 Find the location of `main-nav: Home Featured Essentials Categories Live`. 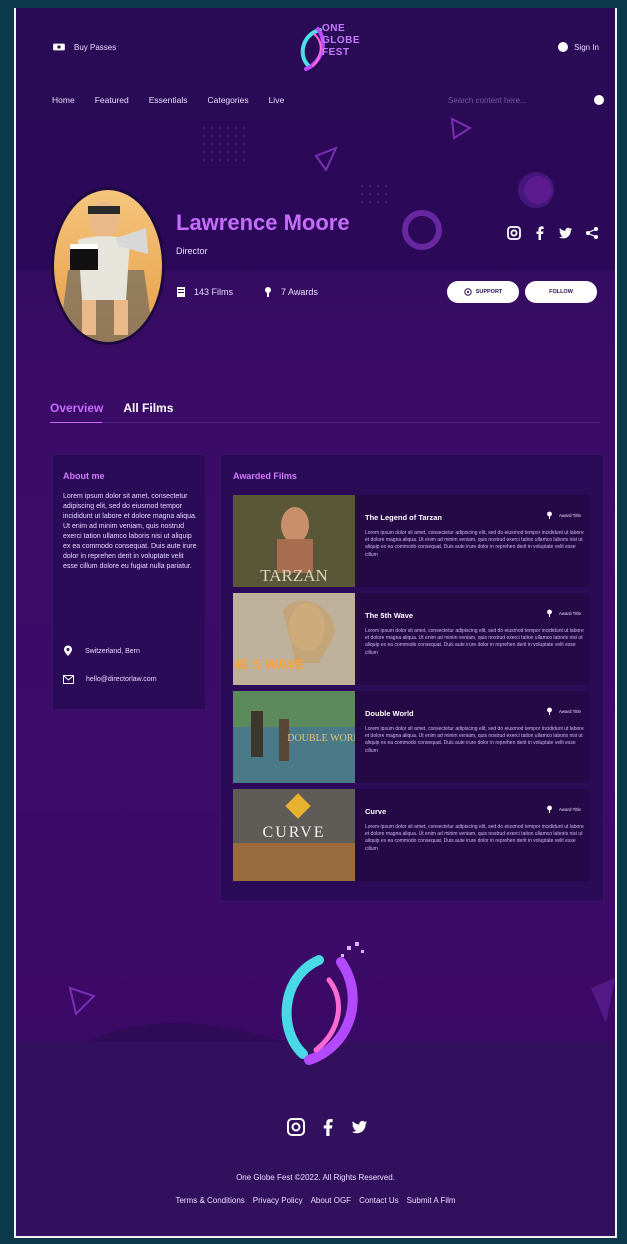

main-nav: Home Featured Essentials Categories Live is located at coordinates (168, 100).